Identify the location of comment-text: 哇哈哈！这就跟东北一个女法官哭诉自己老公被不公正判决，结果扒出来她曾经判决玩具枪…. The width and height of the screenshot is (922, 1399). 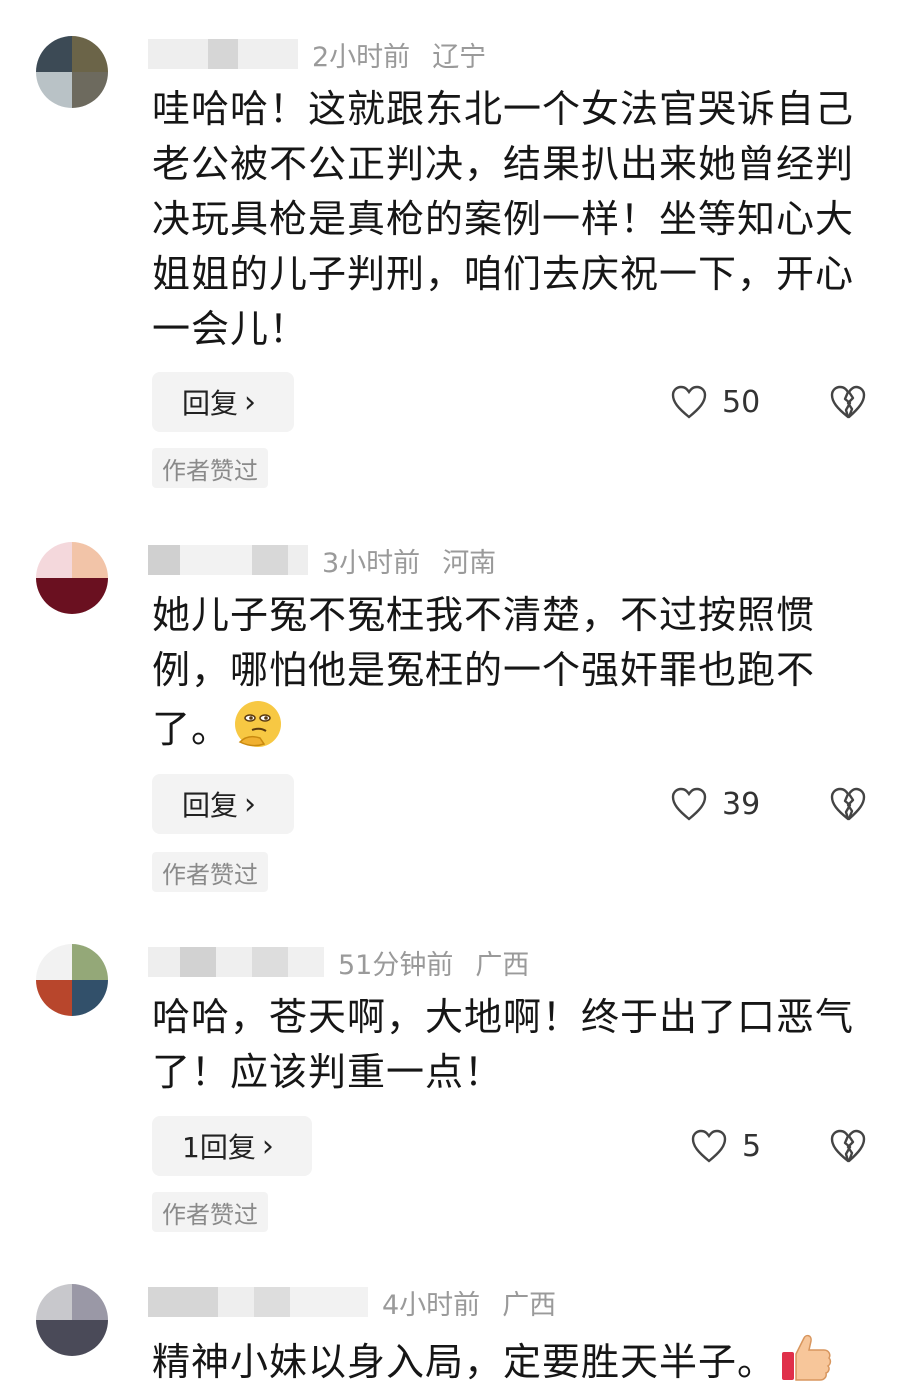
(503, 219).